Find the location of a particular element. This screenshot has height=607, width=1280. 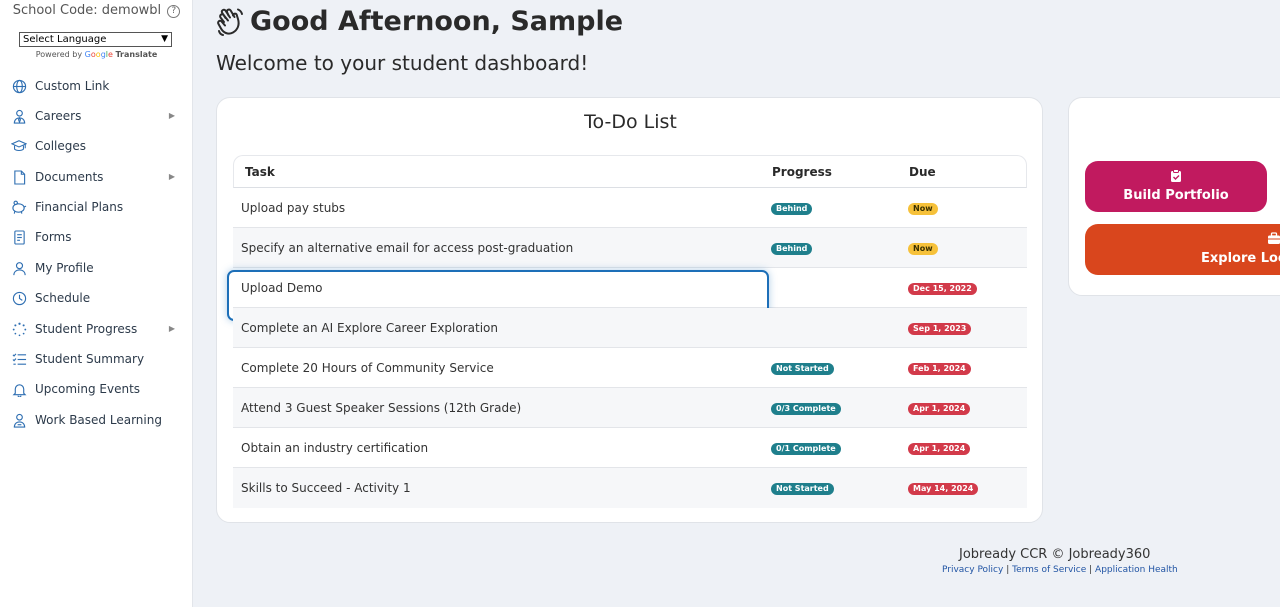

greeting-text: Good Afternoon, Sample is located at coordinates (437, 21).